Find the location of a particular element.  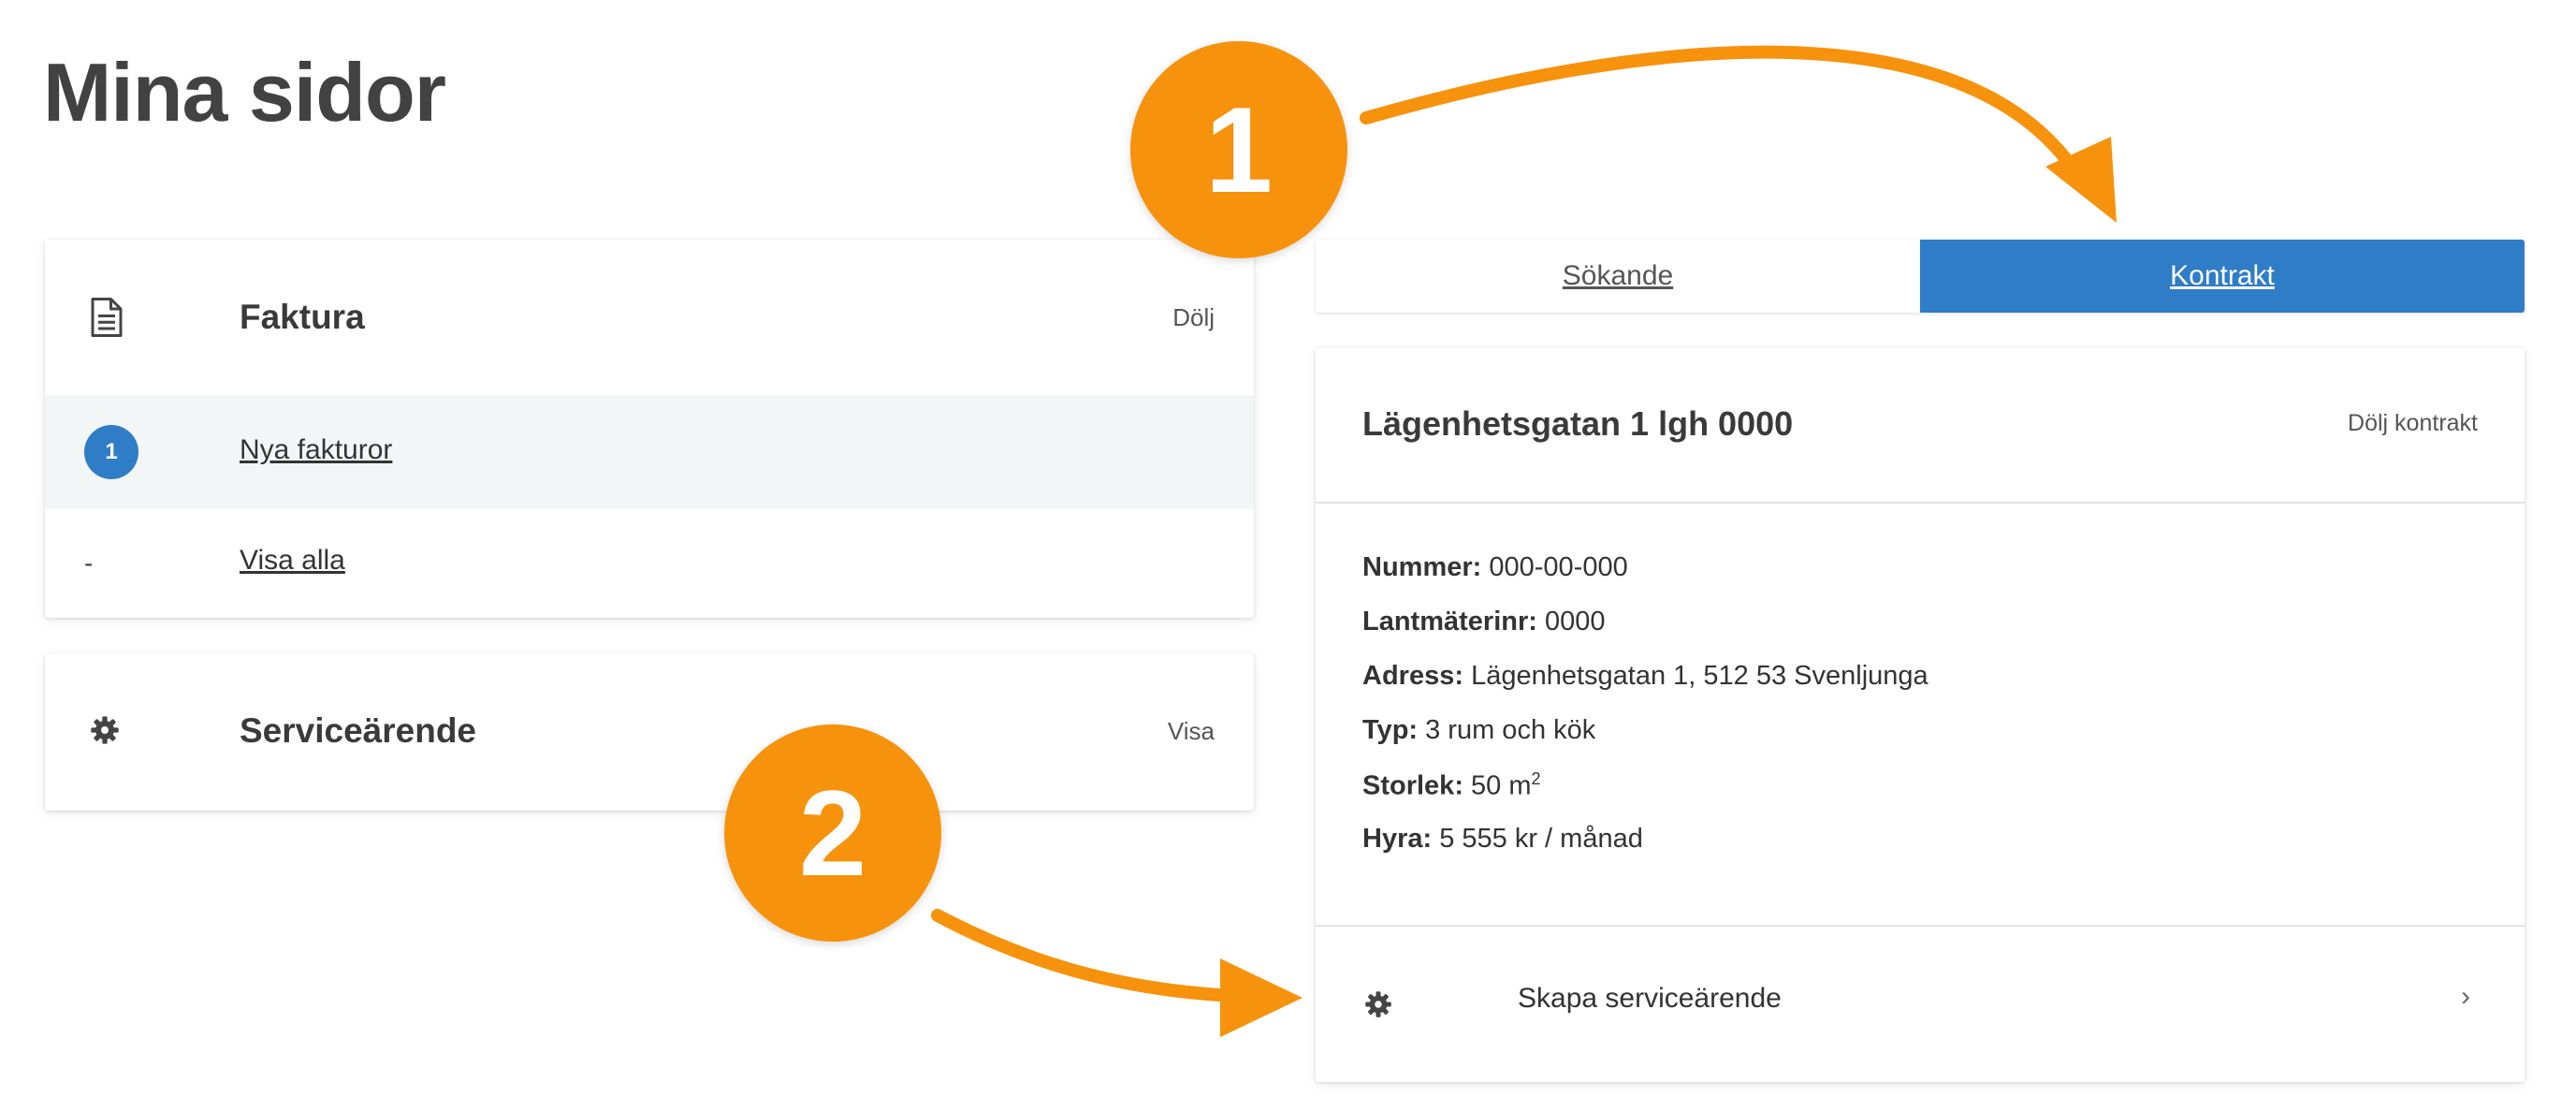

service-title: Serviceärende is located at coordinates (358, 730).